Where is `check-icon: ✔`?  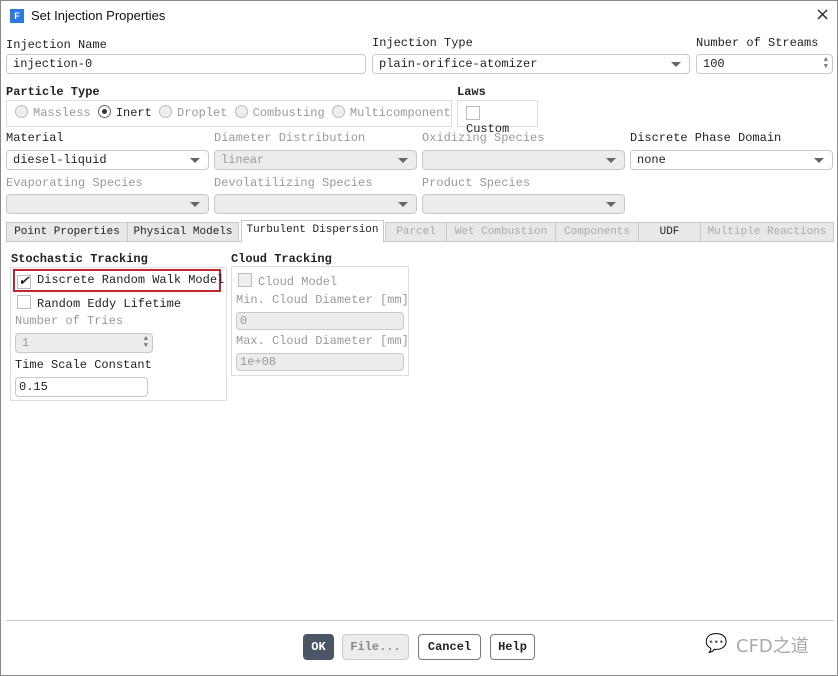
check-icon: ✔ is located at coordinates (24, 281).